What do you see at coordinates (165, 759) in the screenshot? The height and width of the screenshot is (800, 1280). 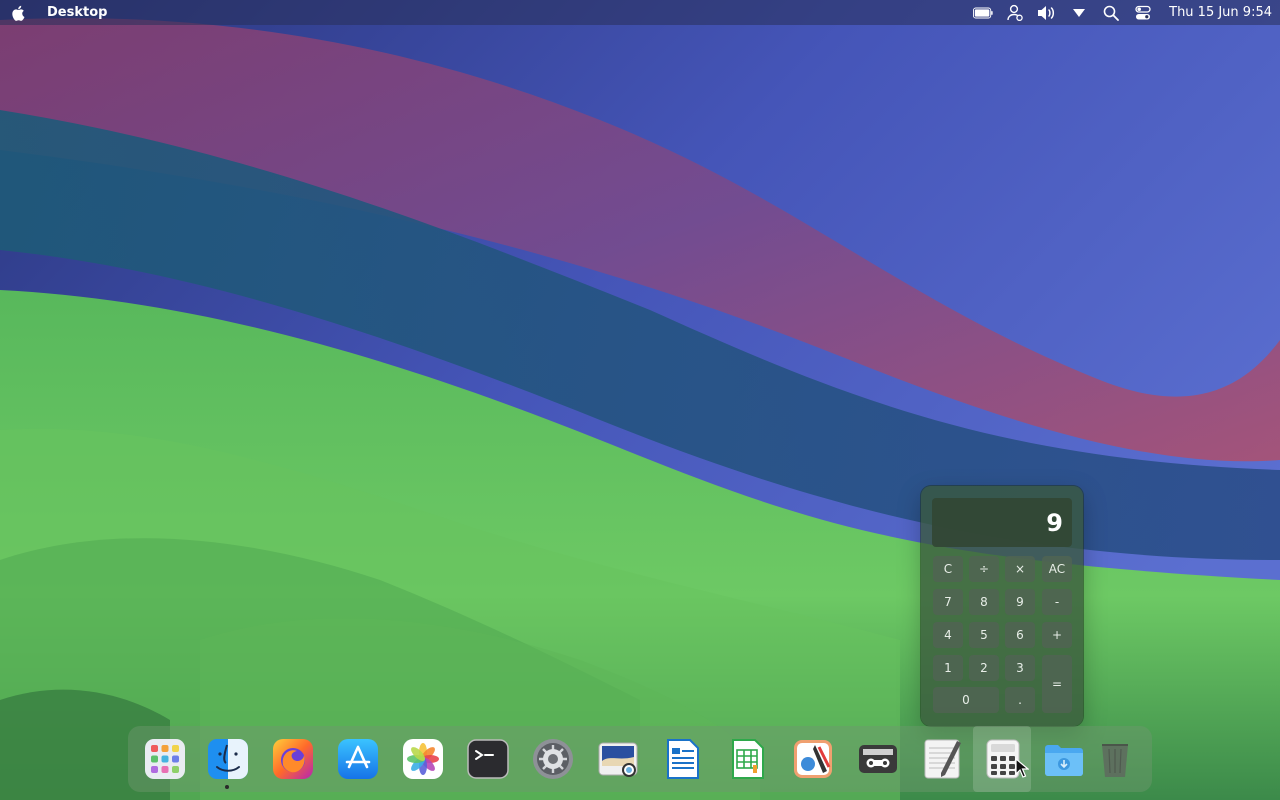 I see `launchpad-icon` at bounding box center [165, 759].